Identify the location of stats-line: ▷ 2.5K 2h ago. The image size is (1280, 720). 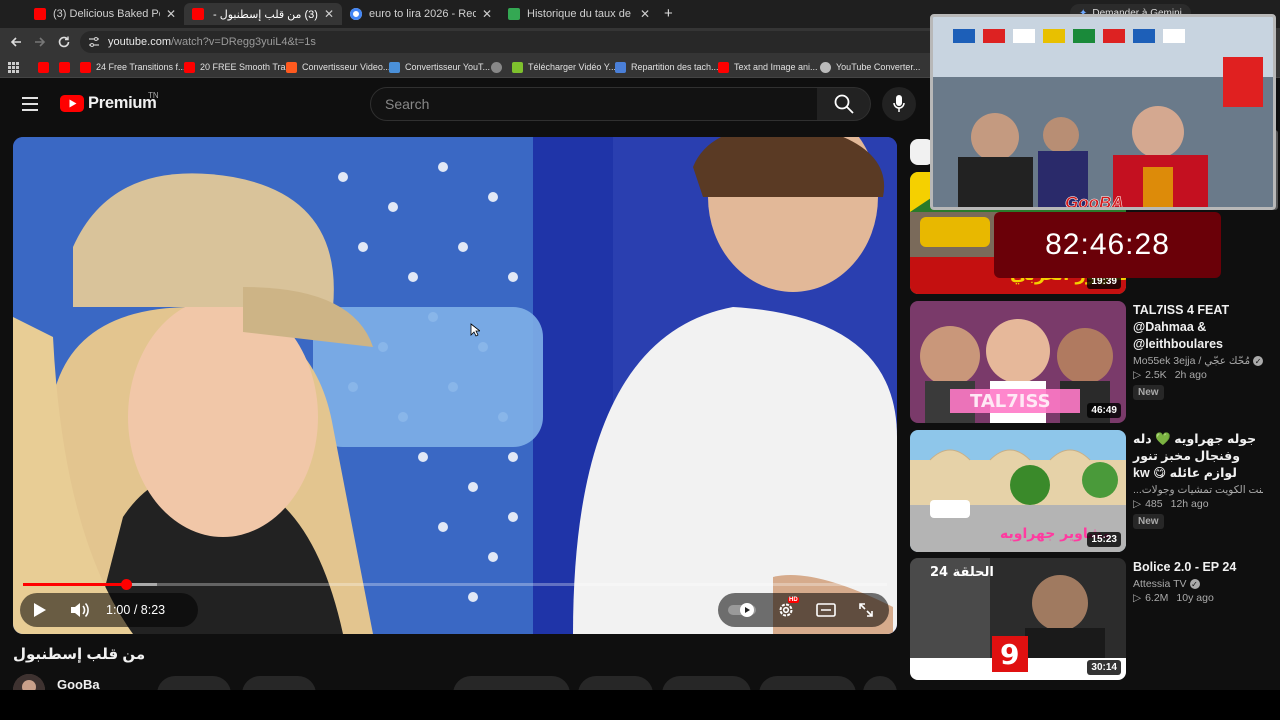
(1198, 375).